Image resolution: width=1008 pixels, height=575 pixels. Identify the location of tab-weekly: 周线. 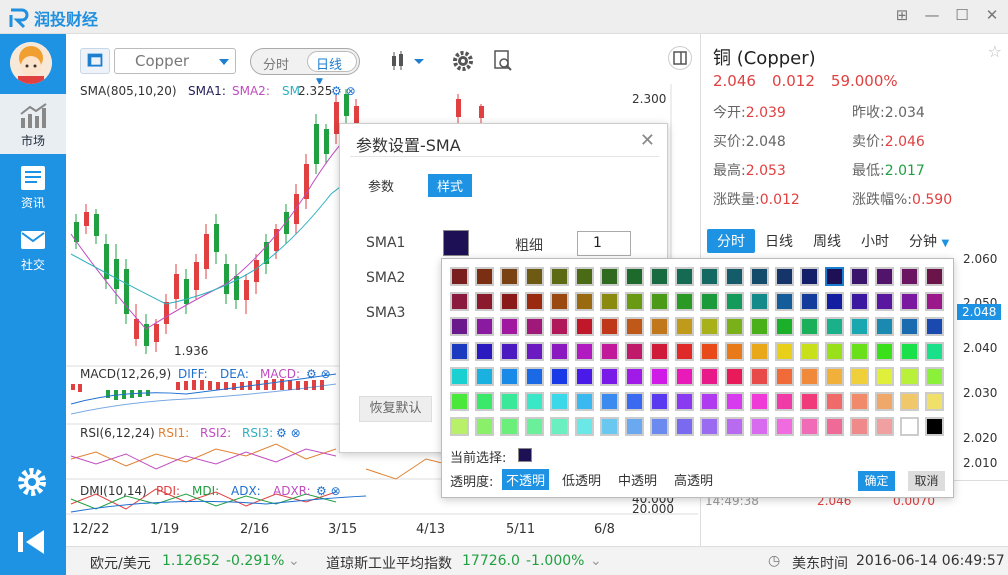
(827, 241).